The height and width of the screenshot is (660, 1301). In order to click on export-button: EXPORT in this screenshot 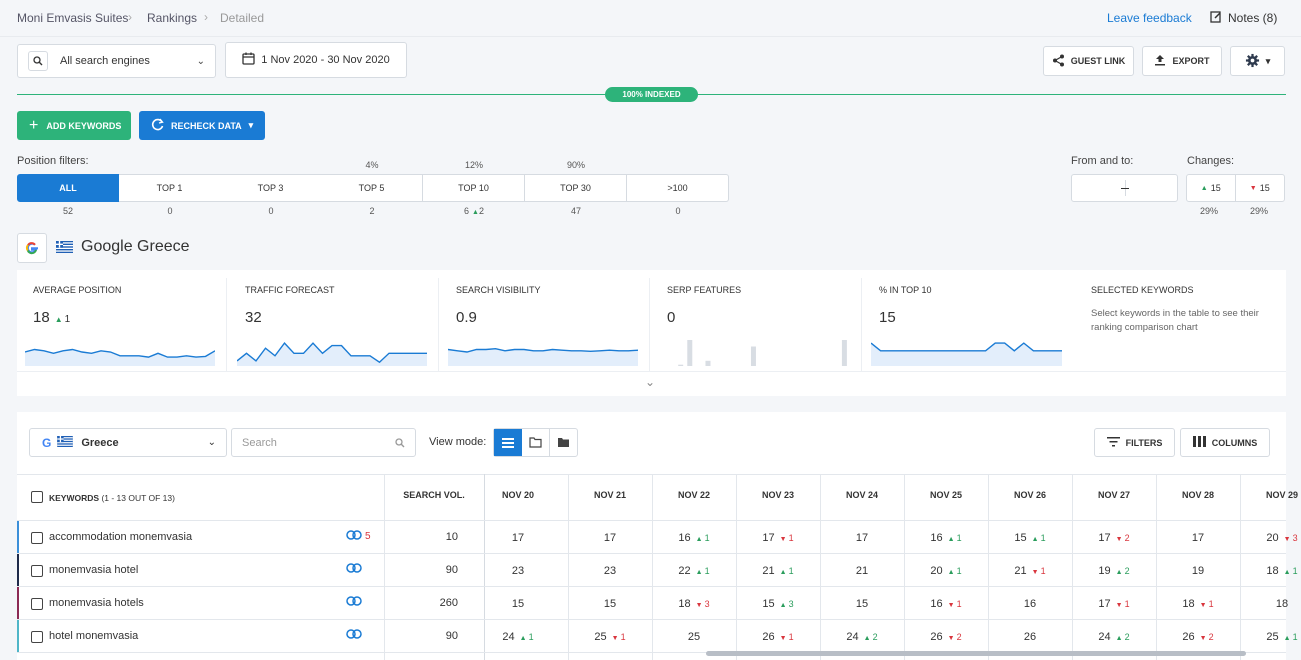, I will do `click(1182, 61)`.